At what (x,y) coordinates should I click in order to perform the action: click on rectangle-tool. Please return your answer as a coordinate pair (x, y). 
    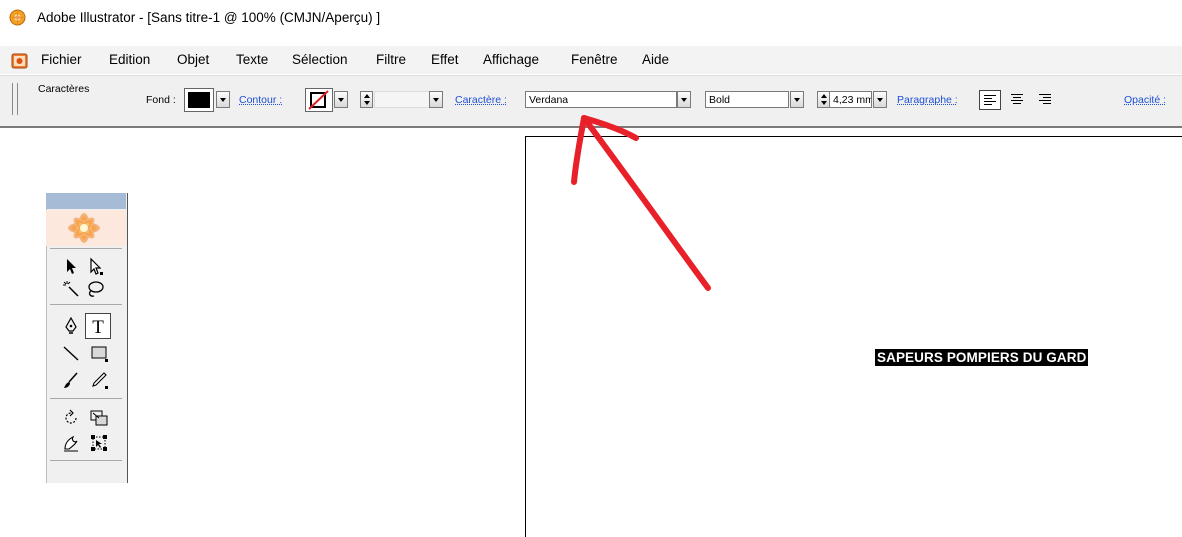
    Looking at the image, I should click on (99, 353).